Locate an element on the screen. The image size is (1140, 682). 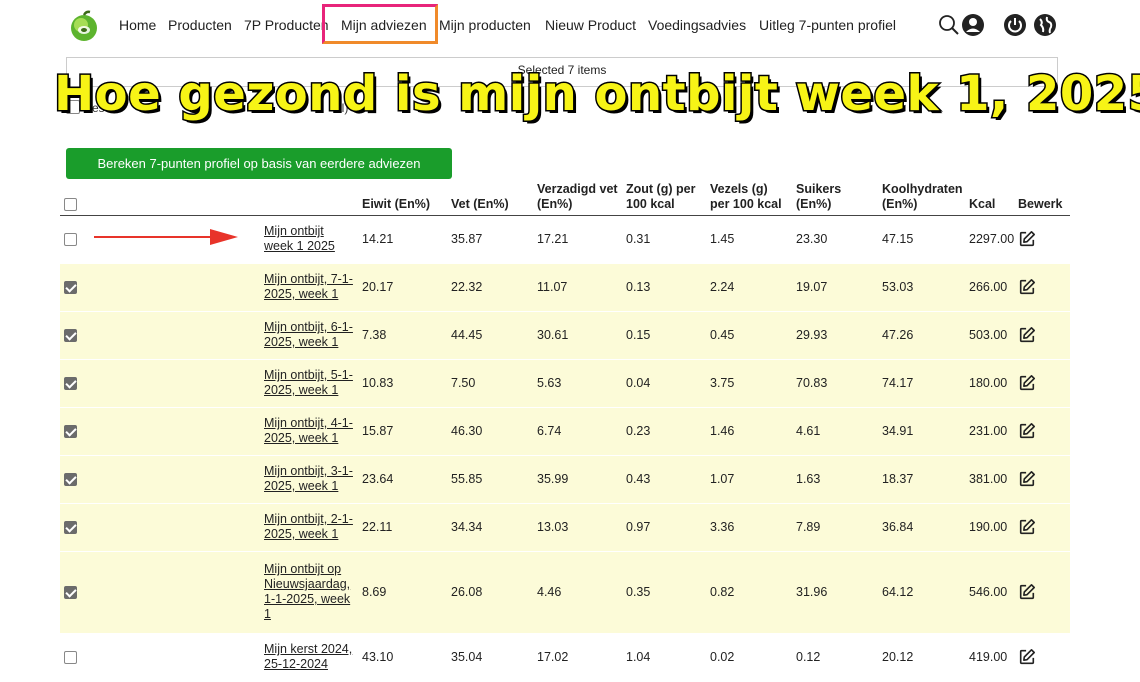
nav-nieuw-product: Nieuw Product is located at coordinates (590, 25).